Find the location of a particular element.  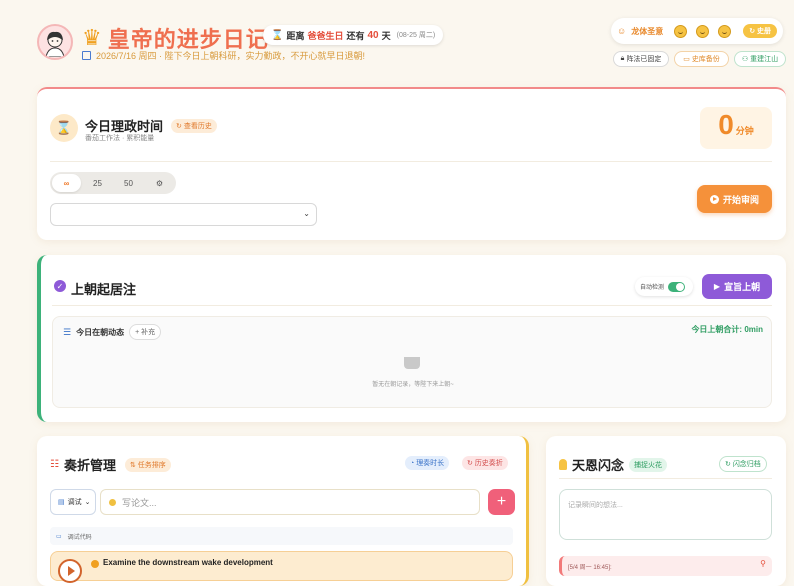

empty-state-text: 暂无在朝记录，等陛下来上朝~ is located at coordinates (413, 385).